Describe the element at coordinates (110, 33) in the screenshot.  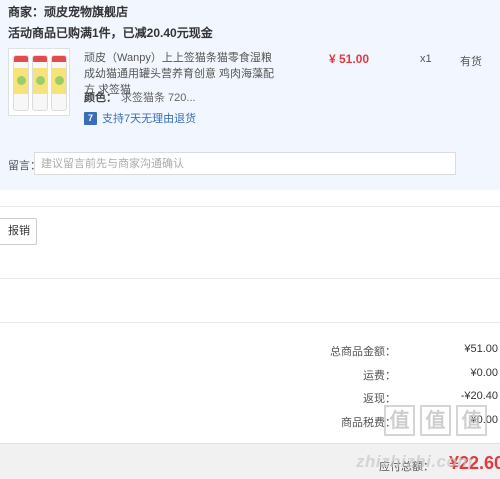
I see `promo-info: 活动商品已购满1件，已减20.40元现金` at that location.